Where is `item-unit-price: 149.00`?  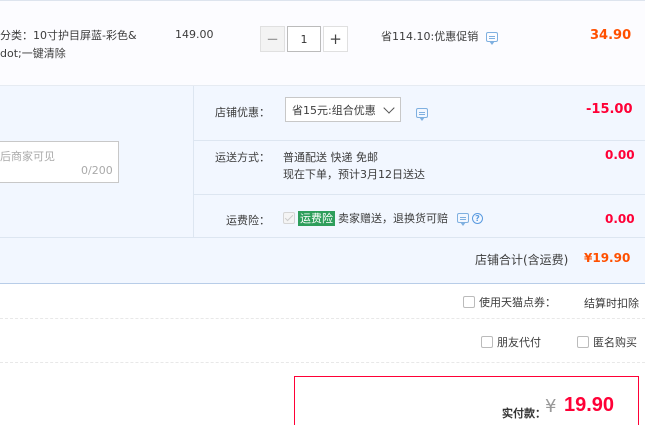
item-unit-price: 149.00 is located at coordinates (194, 34).